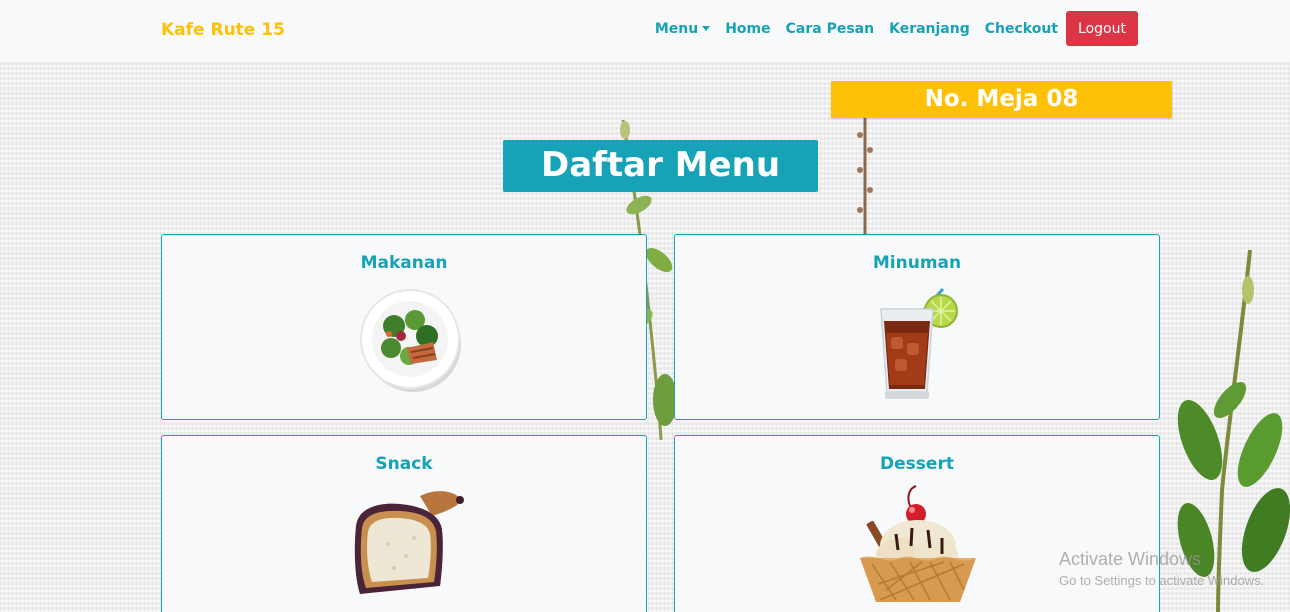 The height and width of the screenshot is (612, 1290). I want to click on category-card-snack: Snack, so click(404, 523).